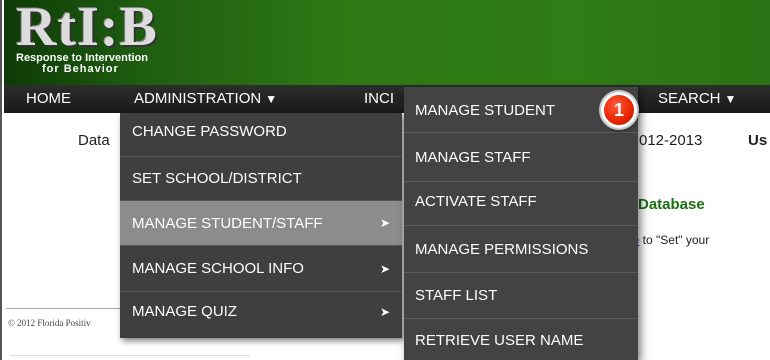 The width and height of the screenshot is (770, 360). What do you see at coordinates (485, 110) in the screenshot?
I see `submenu-item-label: MANAGE STUDENT` at bounding box center [485, 110].